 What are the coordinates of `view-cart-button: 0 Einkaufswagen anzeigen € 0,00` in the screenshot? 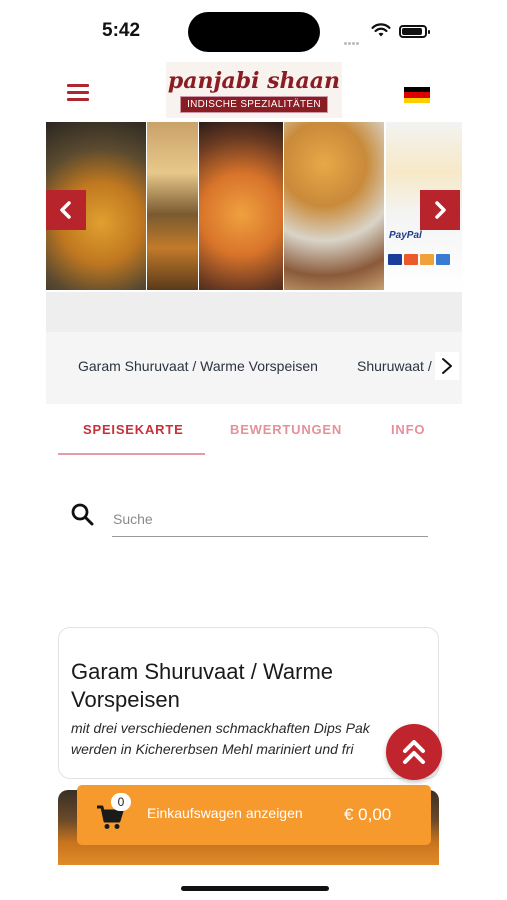 It's located at (254, 815).